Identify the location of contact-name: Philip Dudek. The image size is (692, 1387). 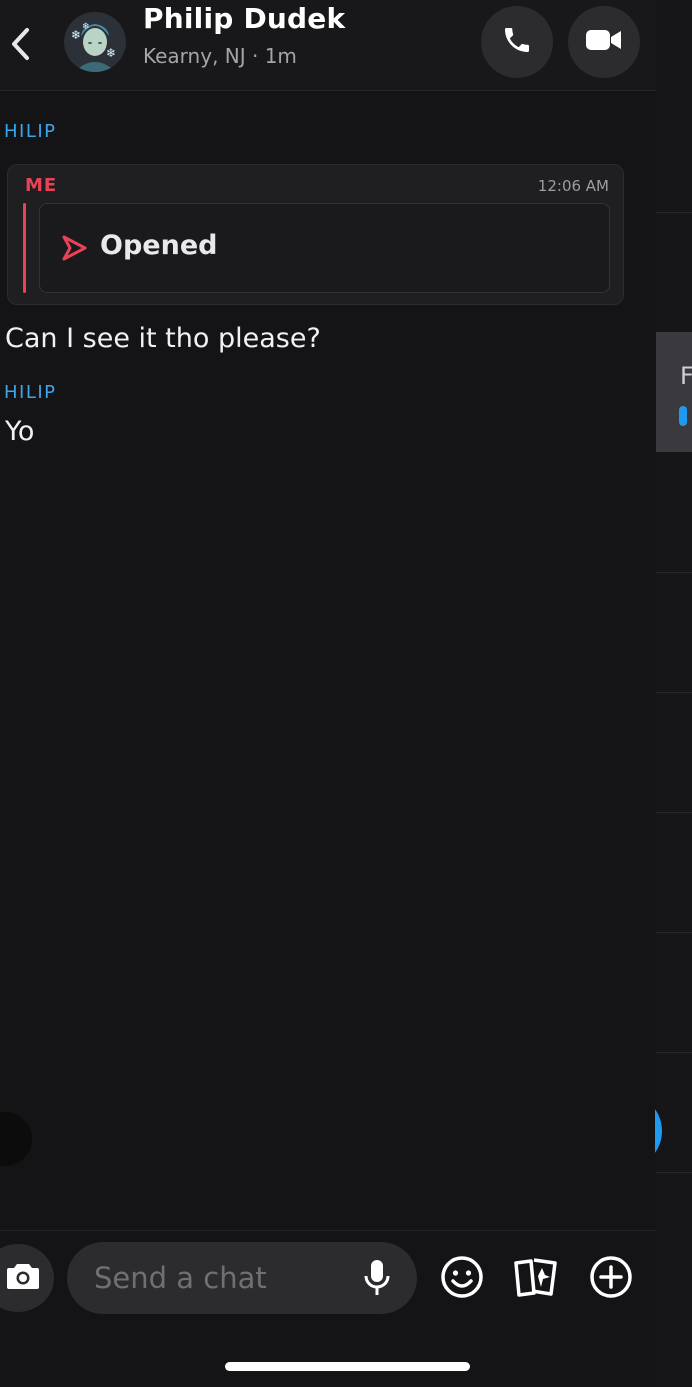
(244, 18).